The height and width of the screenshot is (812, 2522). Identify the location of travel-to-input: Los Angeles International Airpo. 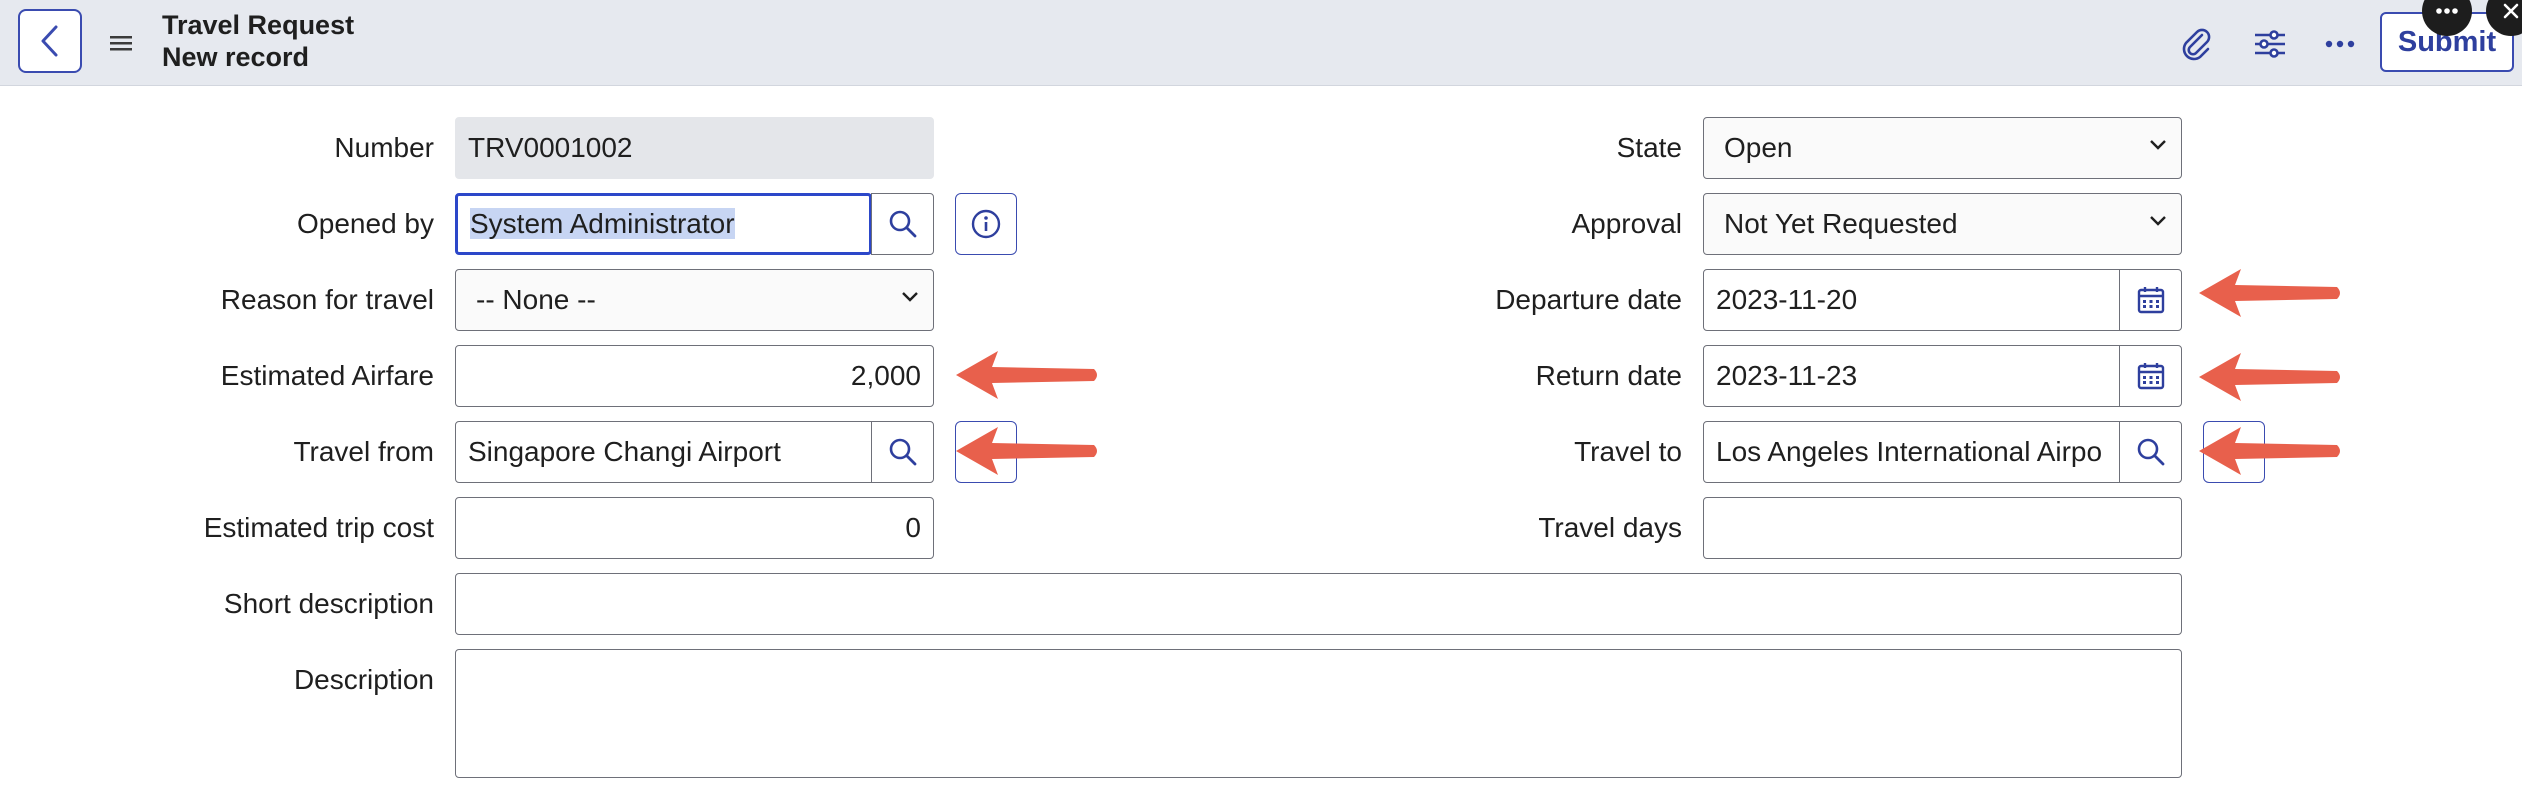
(1911, 452).